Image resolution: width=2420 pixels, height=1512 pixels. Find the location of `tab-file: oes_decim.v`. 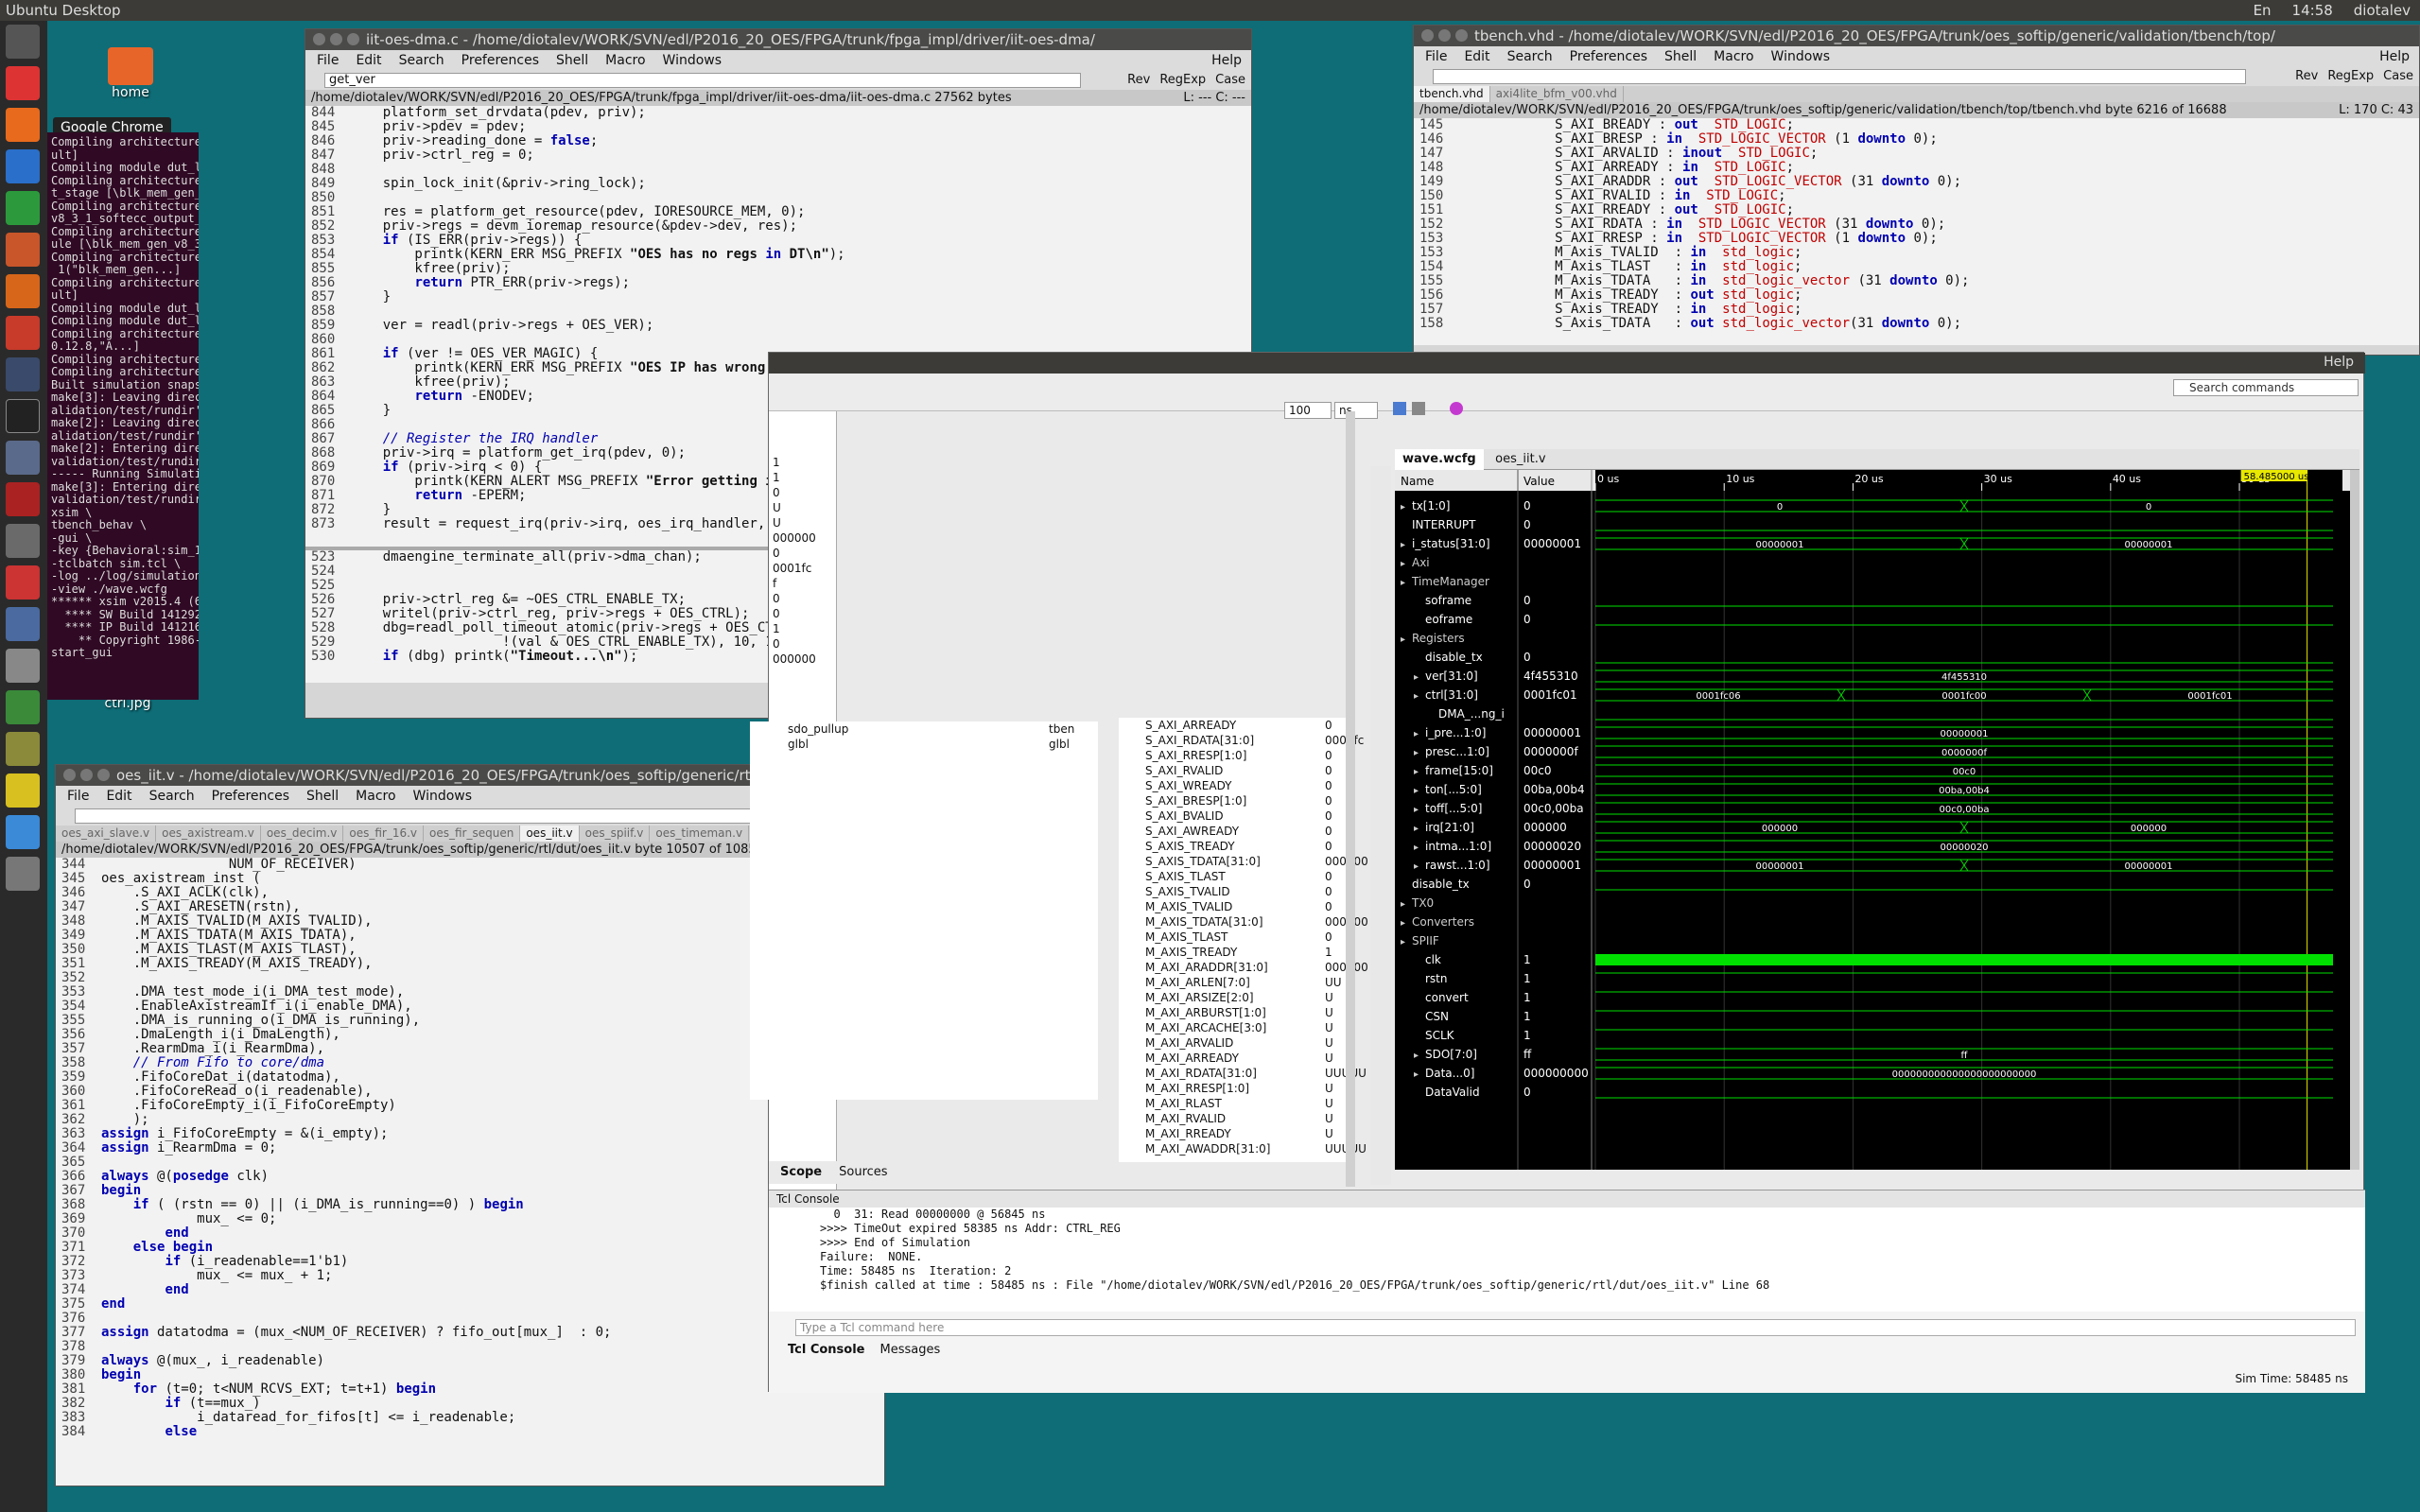

tab-file: oes_decim.v is located at coordinates (302, 834).